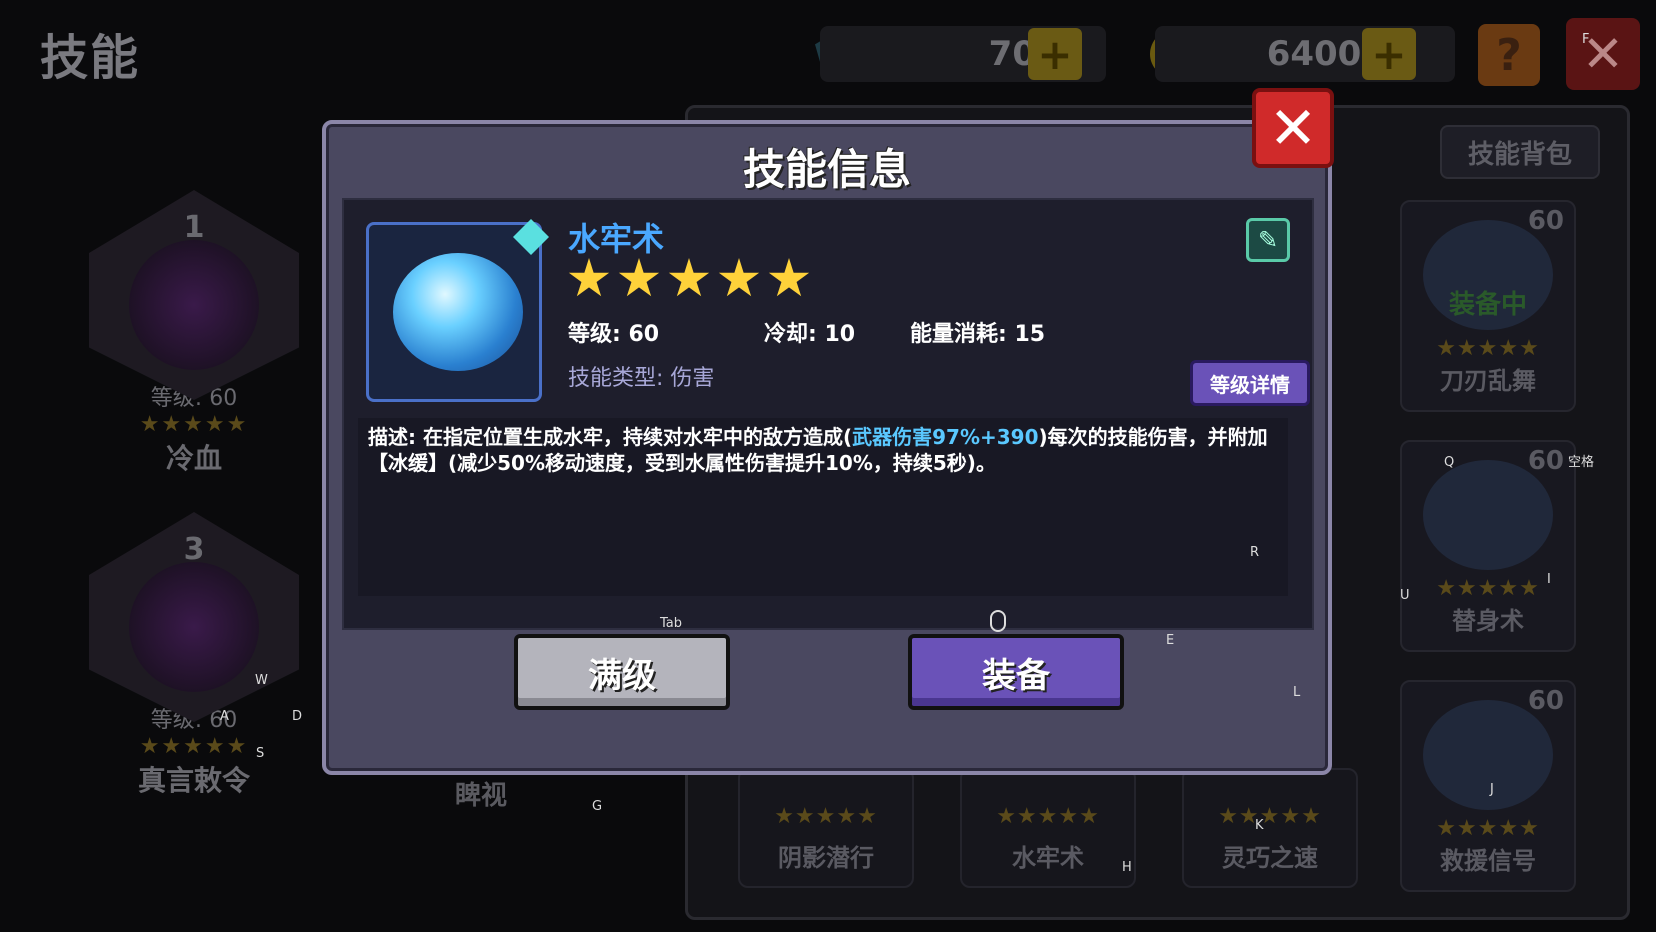 This screenshot has width=1656, height=932. What do you see at coordinates (194, 549) in the screenshot?
I see `slot-number: 3` at bounding box center [194, 549].